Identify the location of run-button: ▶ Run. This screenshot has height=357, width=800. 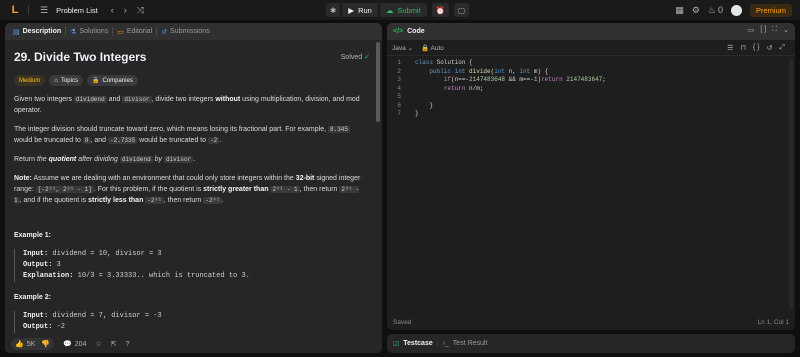
(360, 10).